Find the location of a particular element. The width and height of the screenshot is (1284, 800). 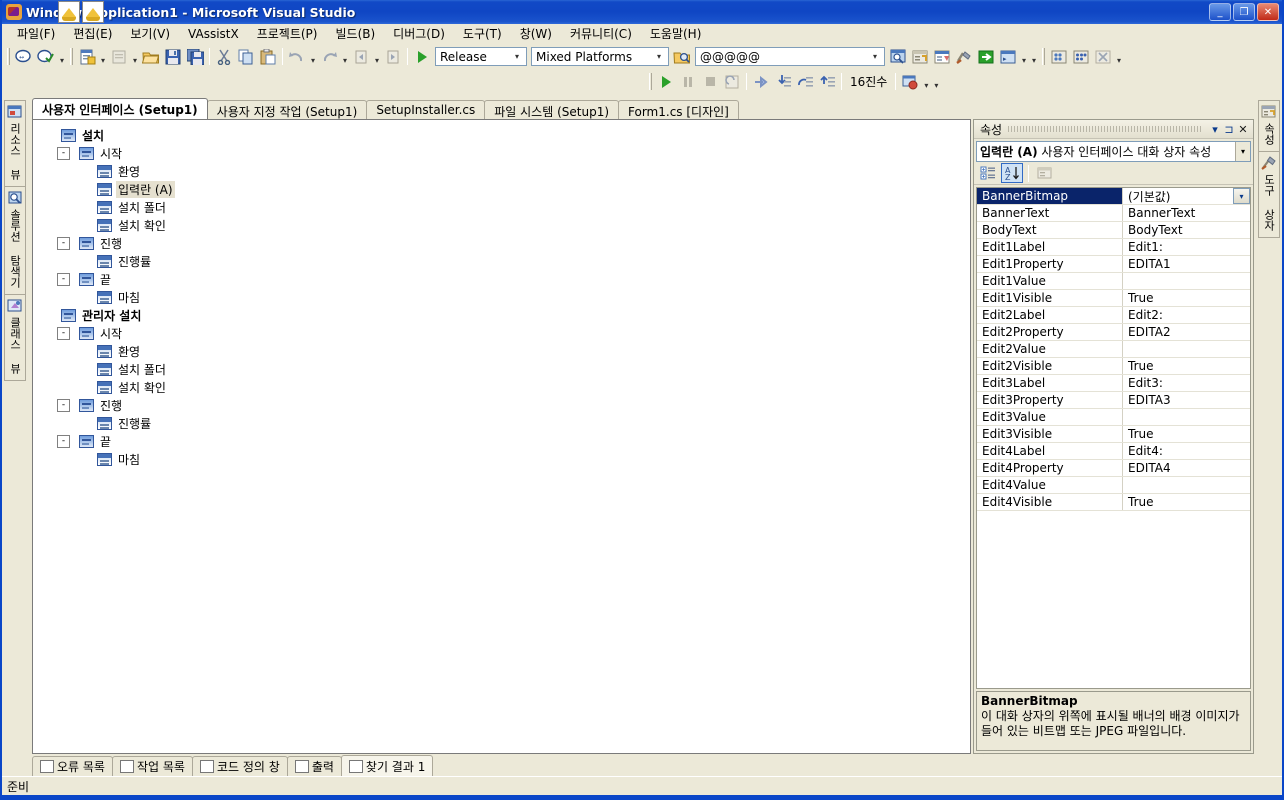

copy-icon is located at coordinates (246, 56).